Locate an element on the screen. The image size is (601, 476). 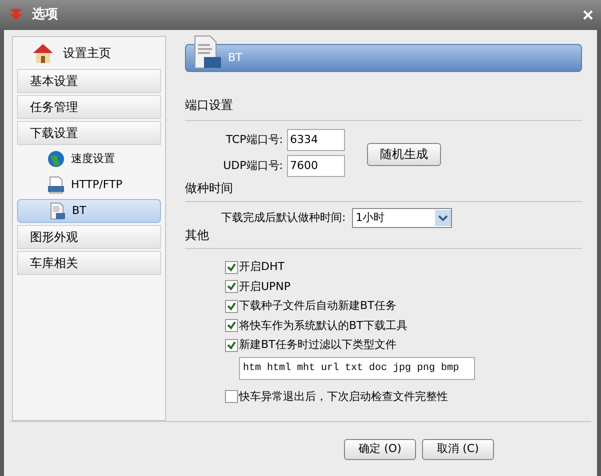
sidebar-item-label: BT is located at coordinates (79, 210).